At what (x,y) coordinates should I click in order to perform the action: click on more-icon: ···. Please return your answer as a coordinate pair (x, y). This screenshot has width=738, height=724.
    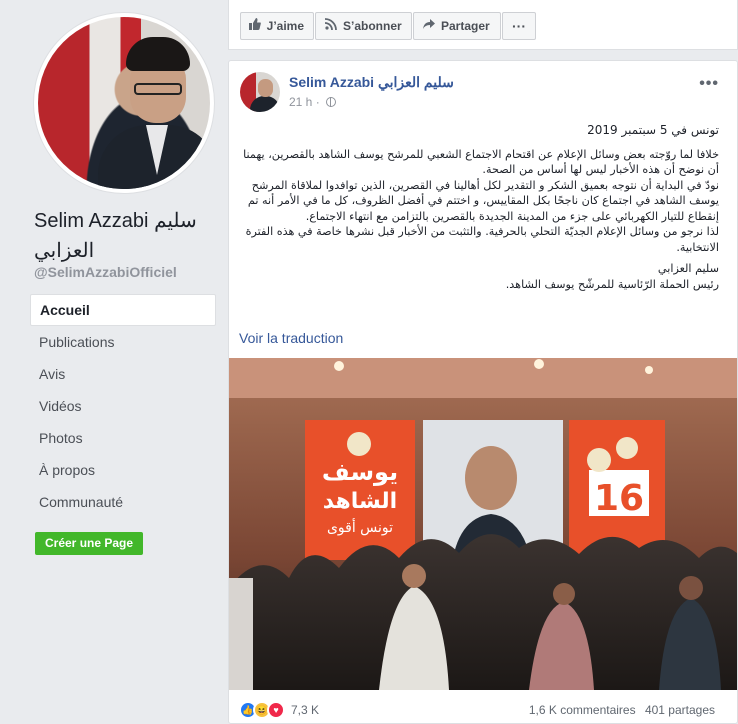
    Looking at the image, I should click on (519, 26).